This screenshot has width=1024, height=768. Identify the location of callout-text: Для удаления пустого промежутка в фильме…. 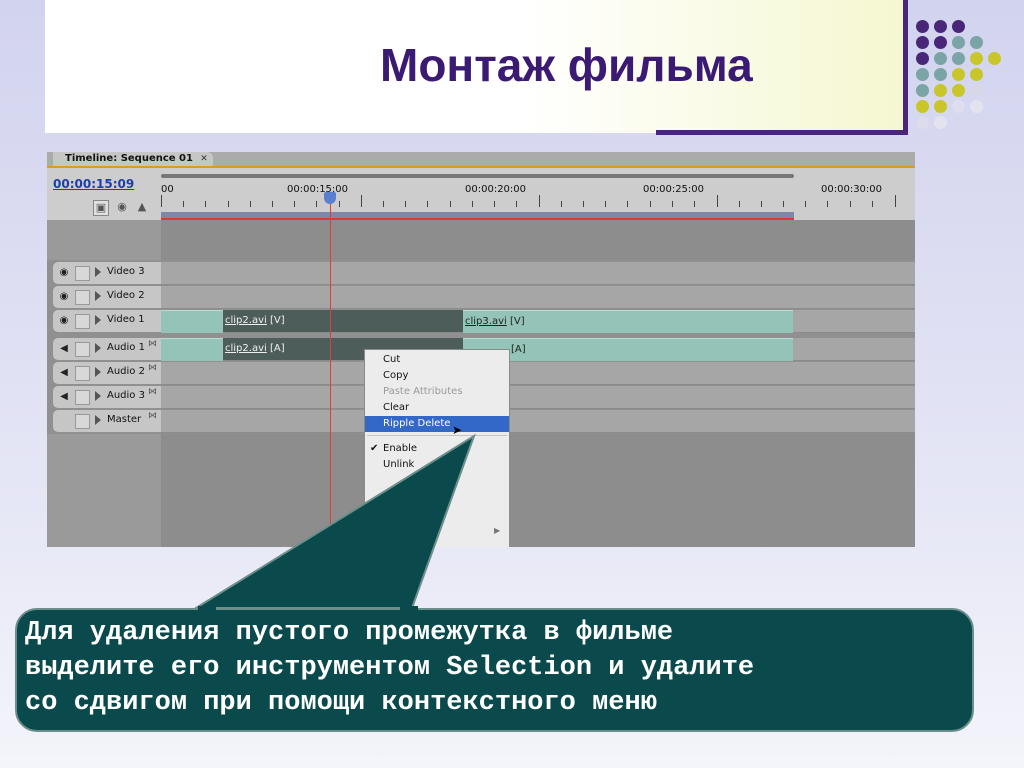
(497, 668).